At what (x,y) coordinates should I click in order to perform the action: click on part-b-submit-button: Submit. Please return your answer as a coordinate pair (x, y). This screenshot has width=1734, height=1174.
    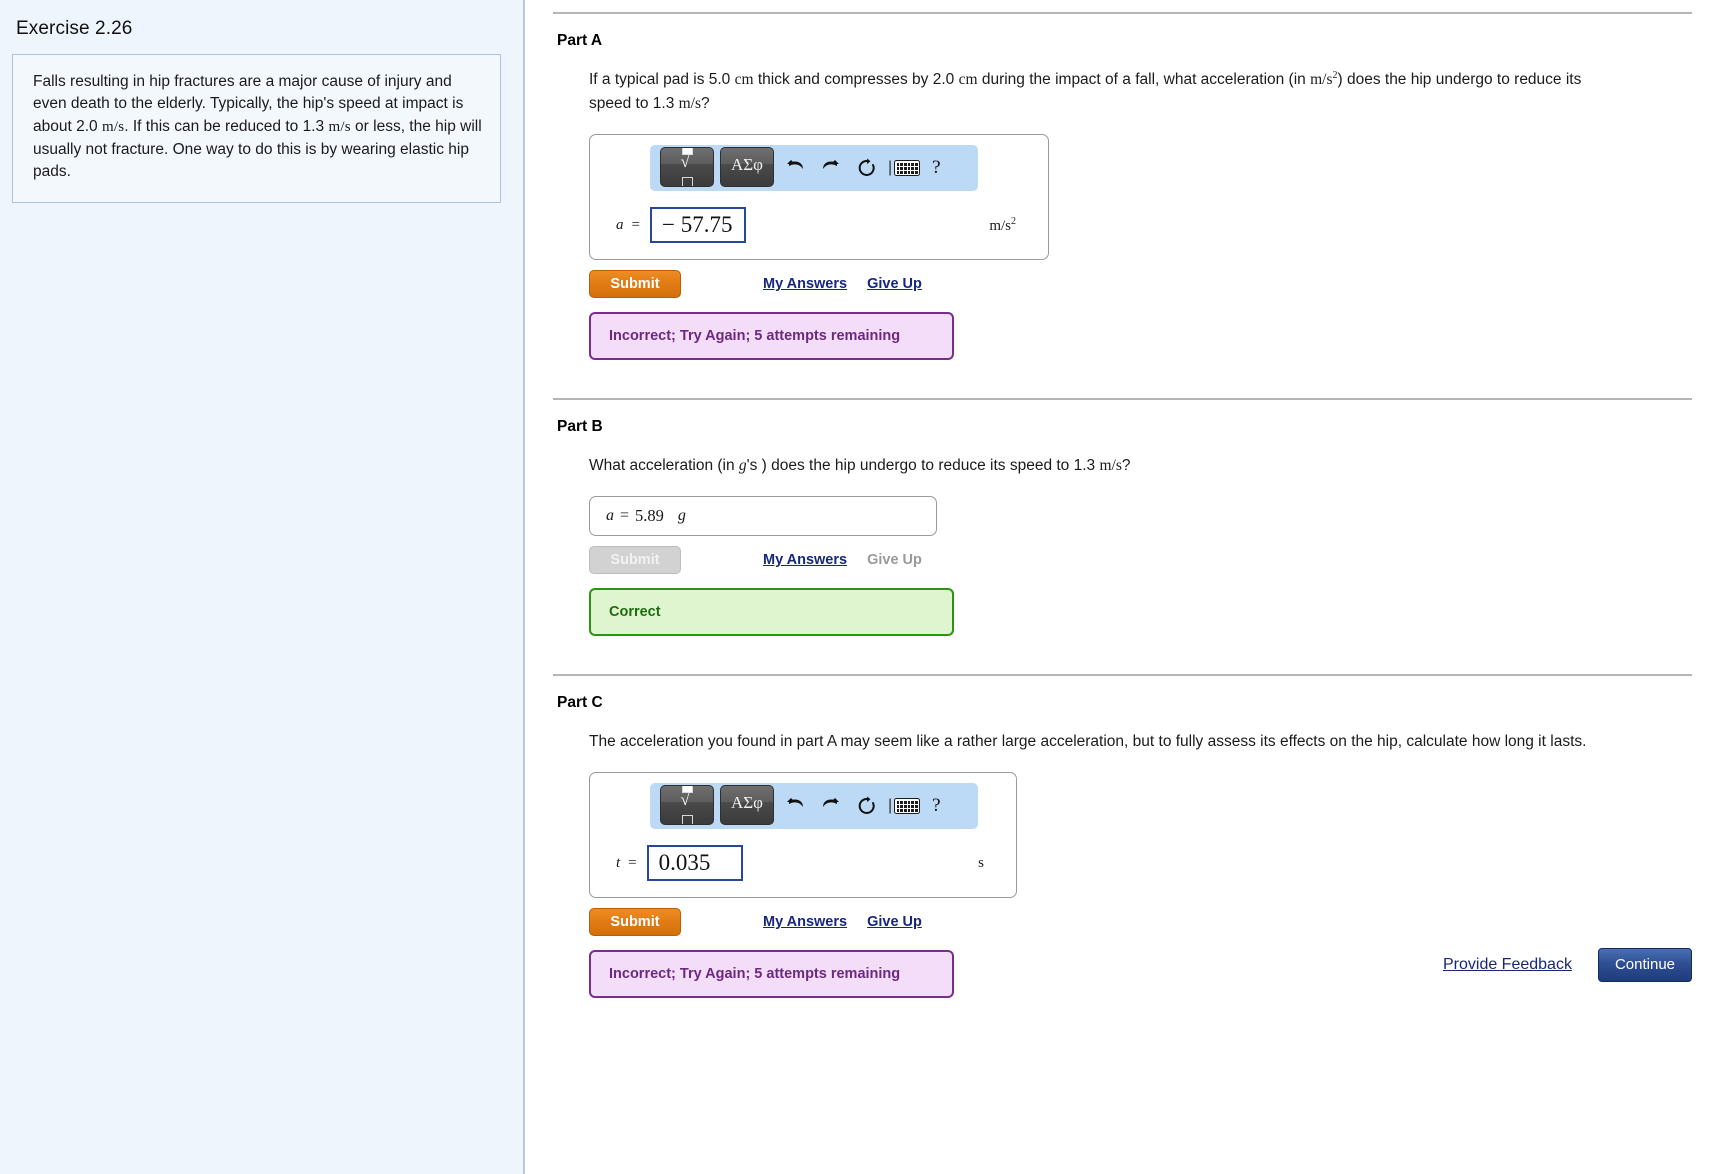
    Looking at the image, I should click on (635, 560).